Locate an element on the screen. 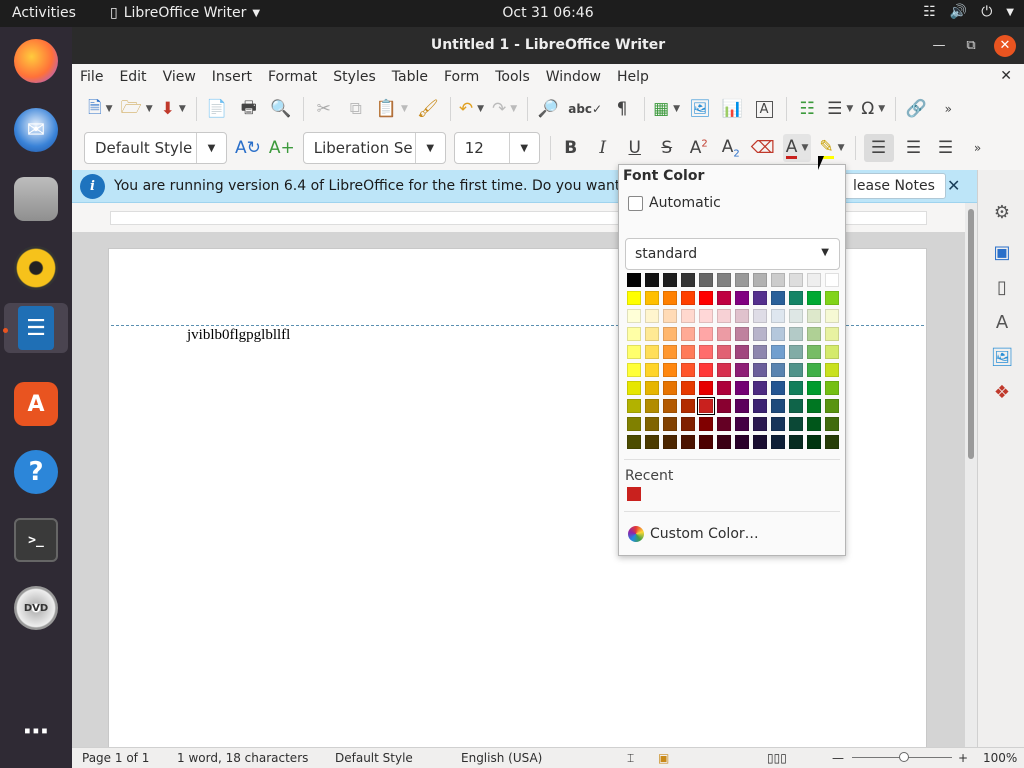  view-layout-icon: ▯▯▯ is located at coordinates (777, 758).